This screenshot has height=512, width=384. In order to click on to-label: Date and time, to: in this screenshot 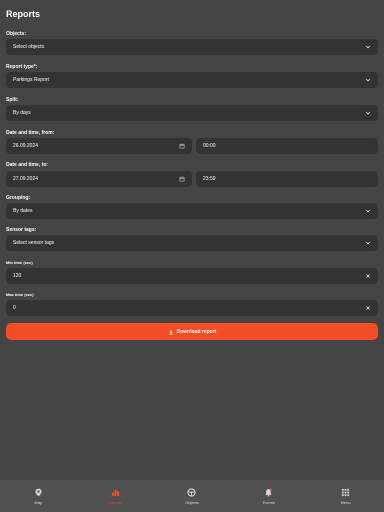, I will do `click(27, 165)`.